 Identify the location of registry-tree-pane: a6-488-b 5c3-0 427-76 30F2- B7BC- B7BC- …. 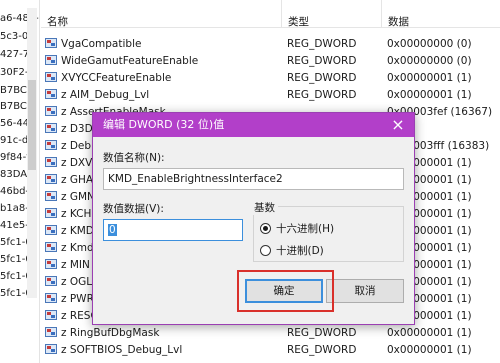
(20, 181).